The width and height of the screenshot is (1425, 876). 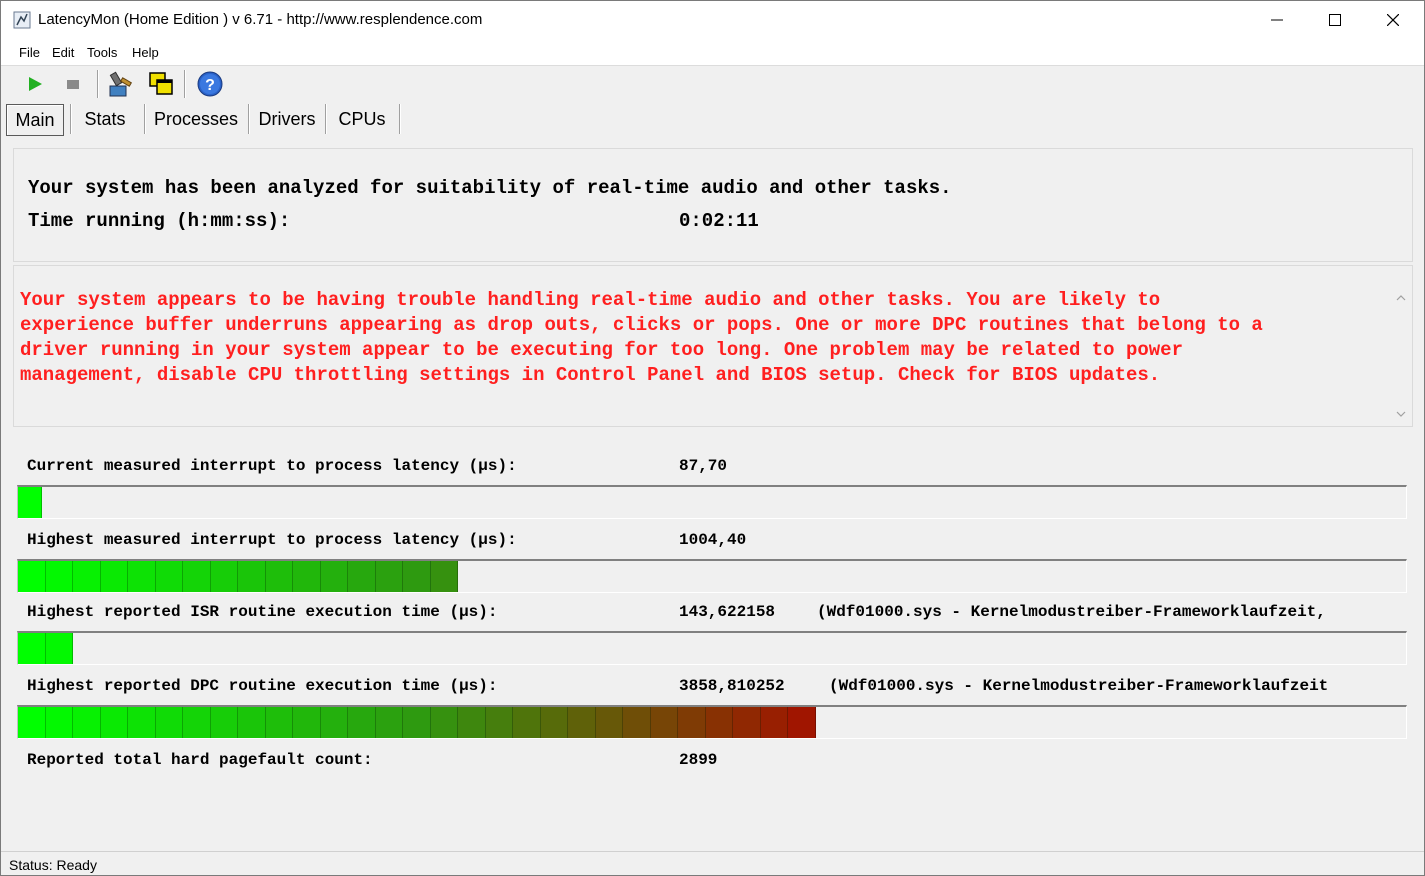 What do you see at coordinates (712, 648) in the screenshot?
I see `isr-time-bar` at bounding box center [712, 648].